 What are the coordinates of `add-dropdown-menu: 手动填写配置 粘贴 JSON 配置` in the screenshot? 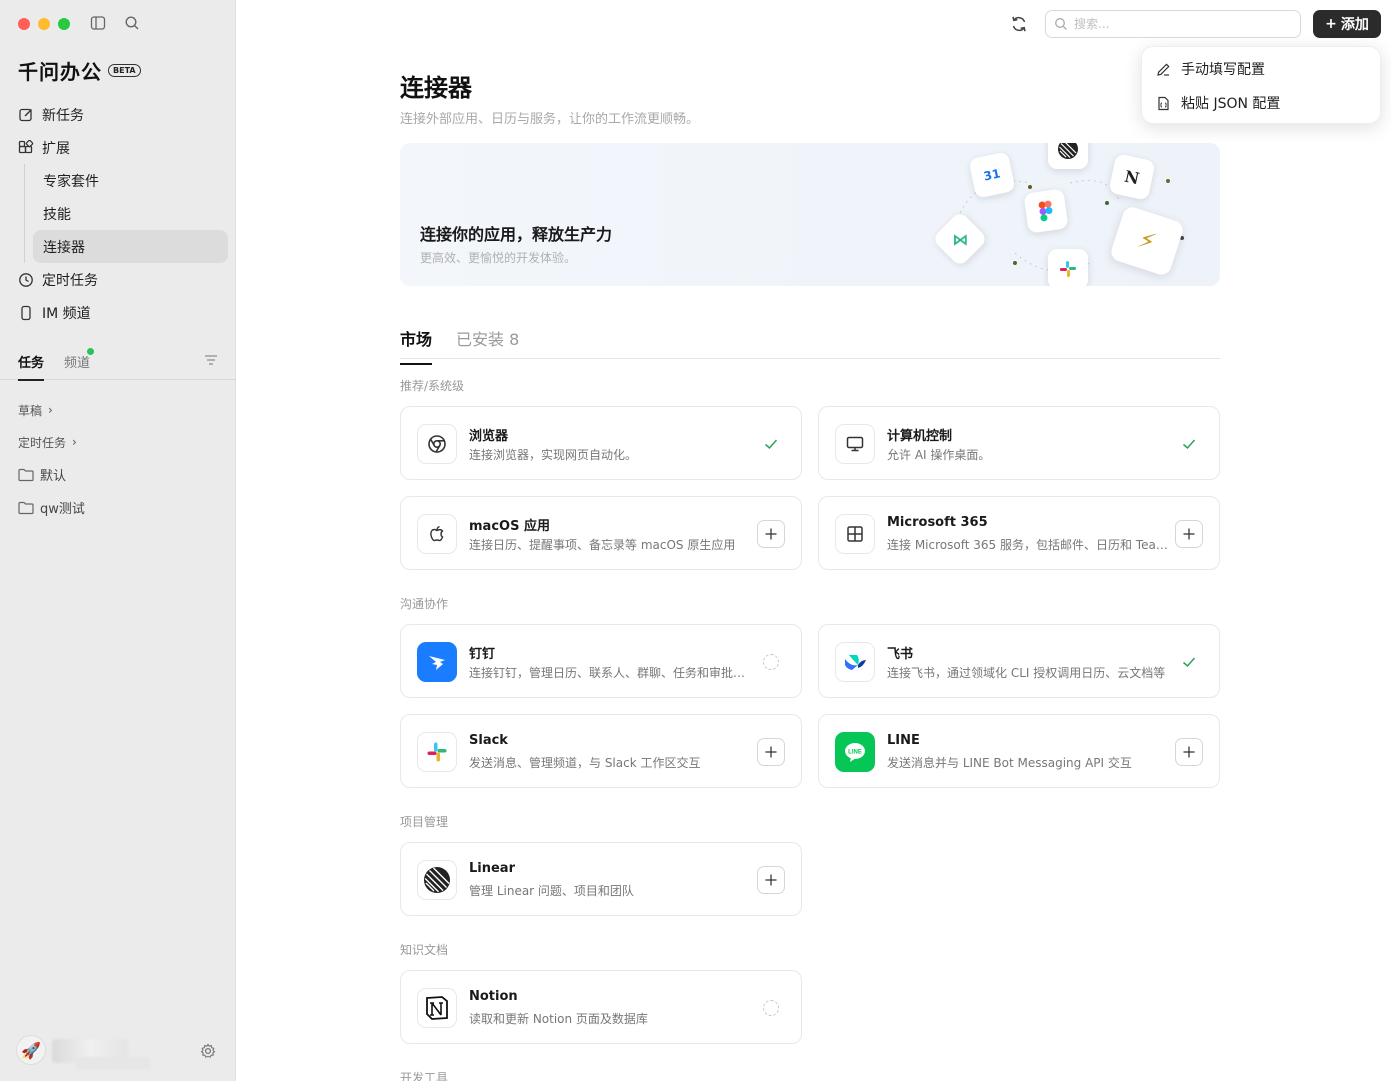 It's located at (1261, 85).